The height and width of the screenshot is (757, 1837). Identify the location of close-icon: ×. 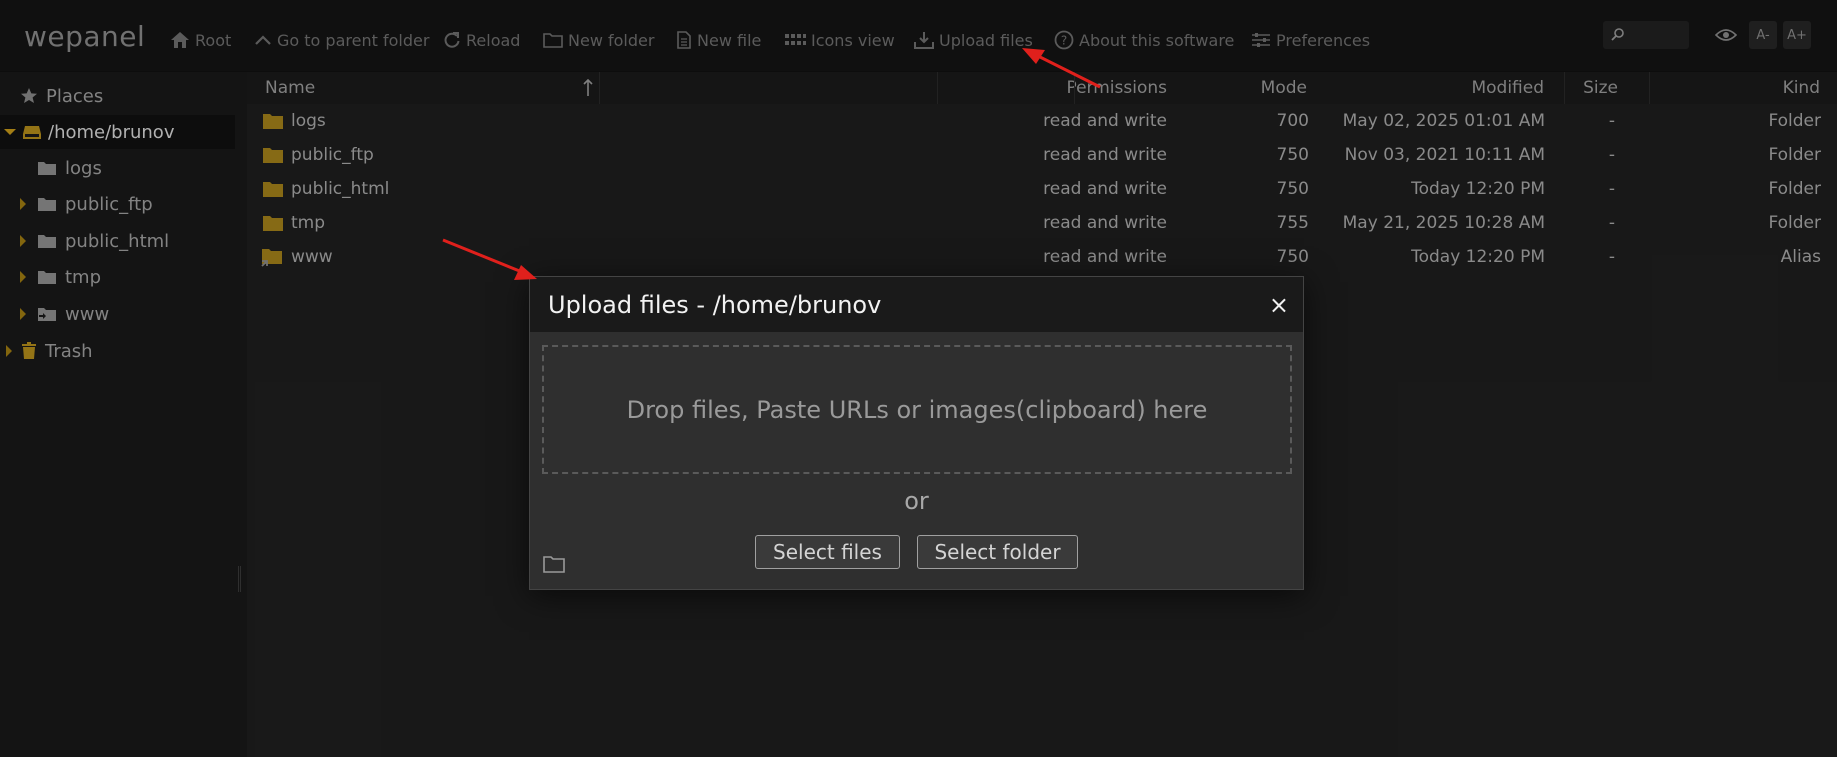
(1279, 305).